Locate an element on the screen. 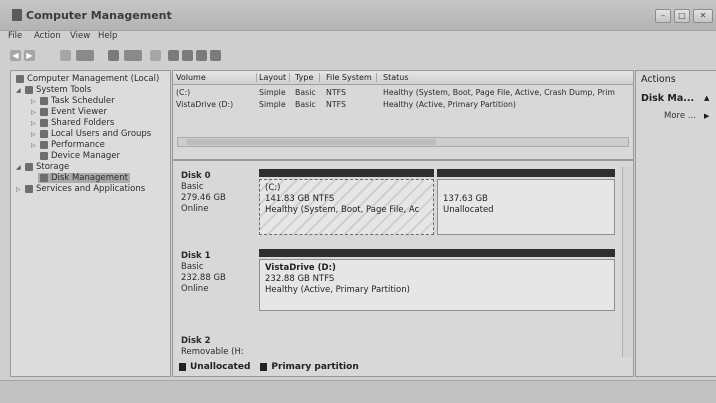 The image size is (716, 403). up-icon is located at coordinates (65, 55).